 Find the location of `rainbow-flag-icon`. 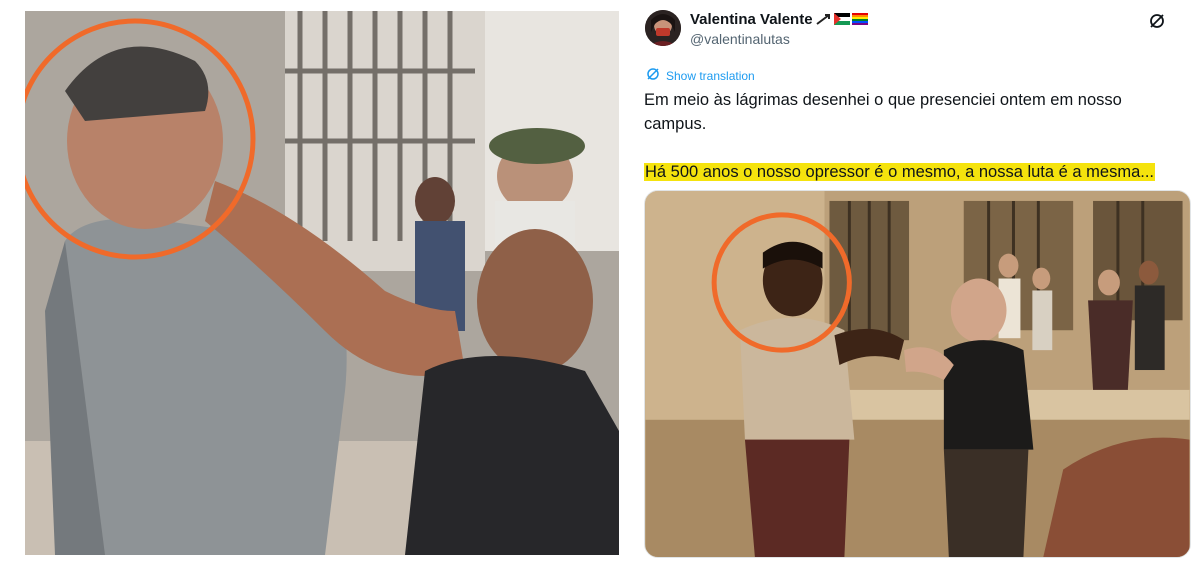

rainbow-flag-icon is located at coordinates (860, 18).